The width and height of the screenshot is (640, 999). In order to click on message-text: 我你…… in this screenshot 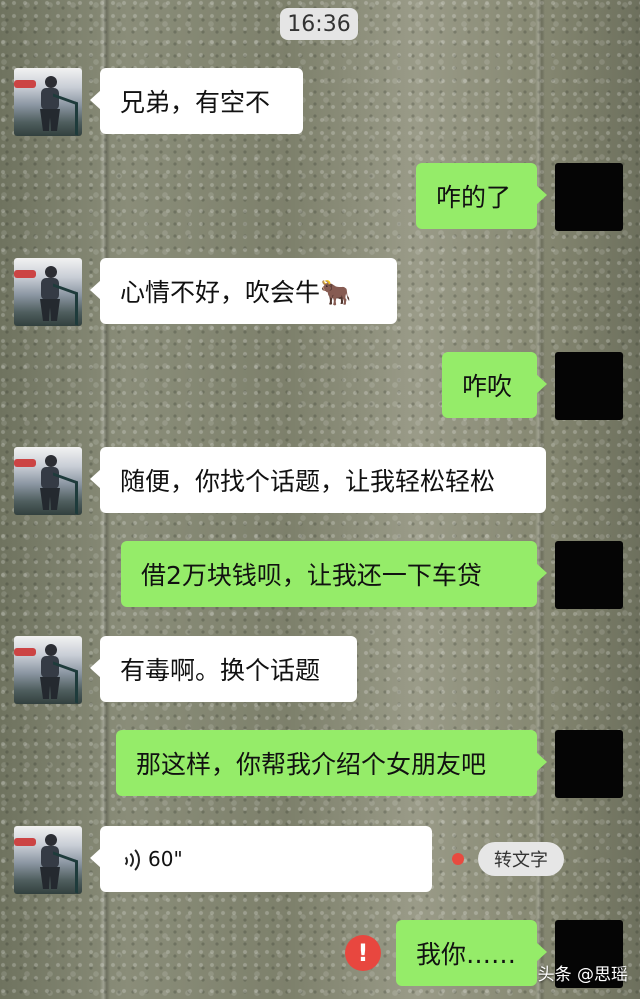, I will do `click(466, 954)`.